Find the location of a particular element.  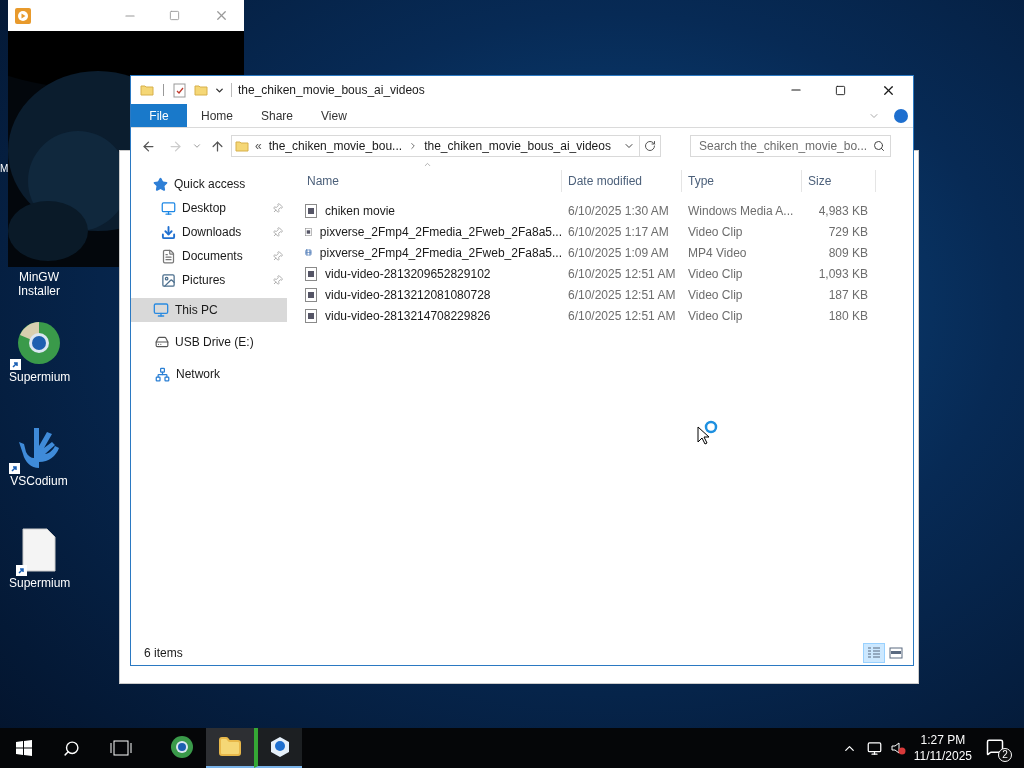

properties-icon is located at coordinates (180, 90).